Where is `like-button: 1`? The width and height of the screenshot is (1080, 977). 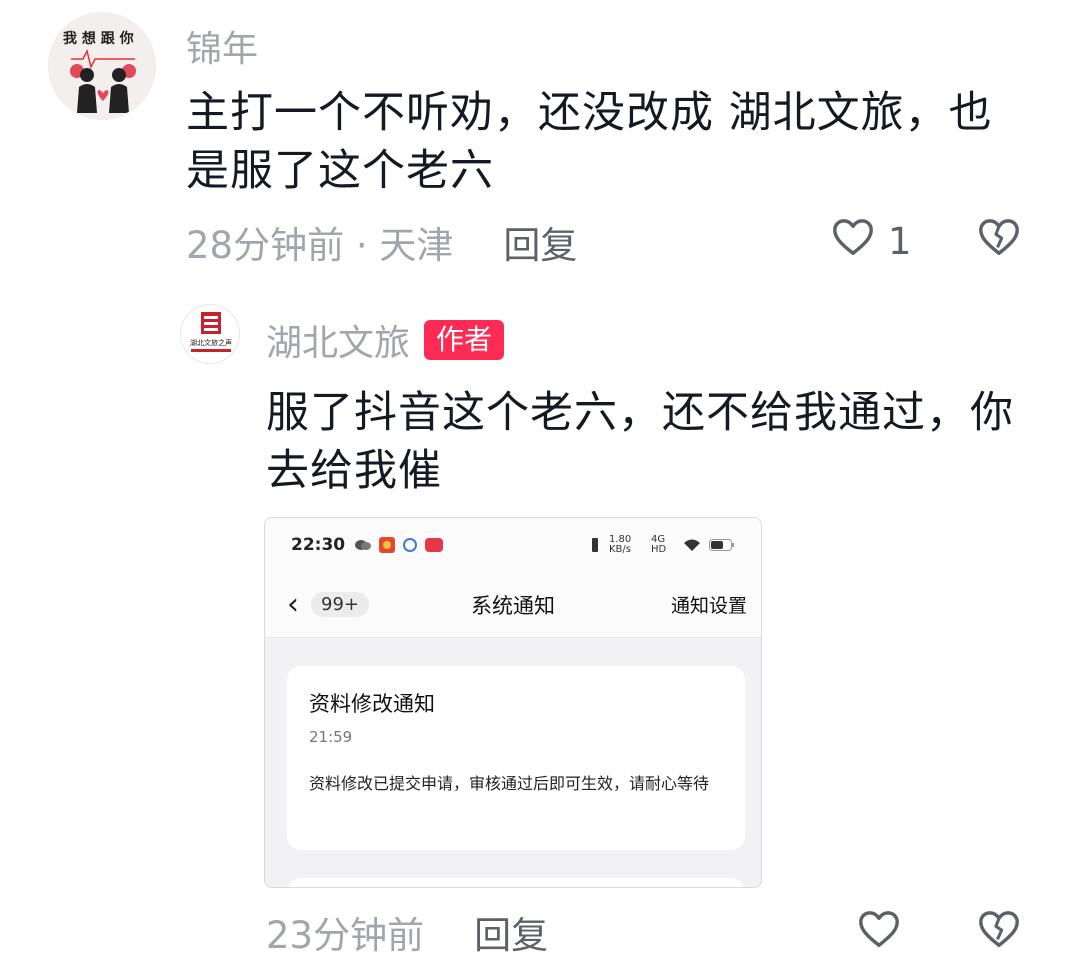
like-button: 1 is located at coordinates (871, 241).